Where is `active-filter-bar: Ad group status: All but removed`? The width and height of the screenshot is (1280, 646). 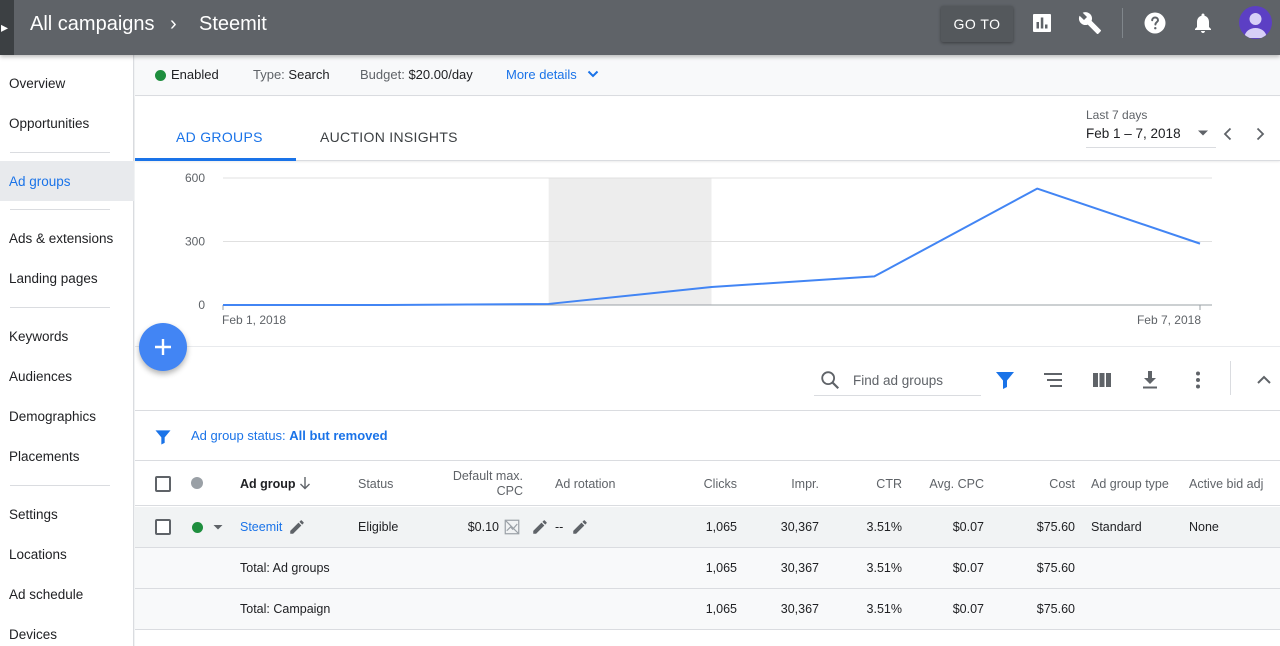 active-filter-bar: Ad group status: All but removed is located at coordinates (707, 436).